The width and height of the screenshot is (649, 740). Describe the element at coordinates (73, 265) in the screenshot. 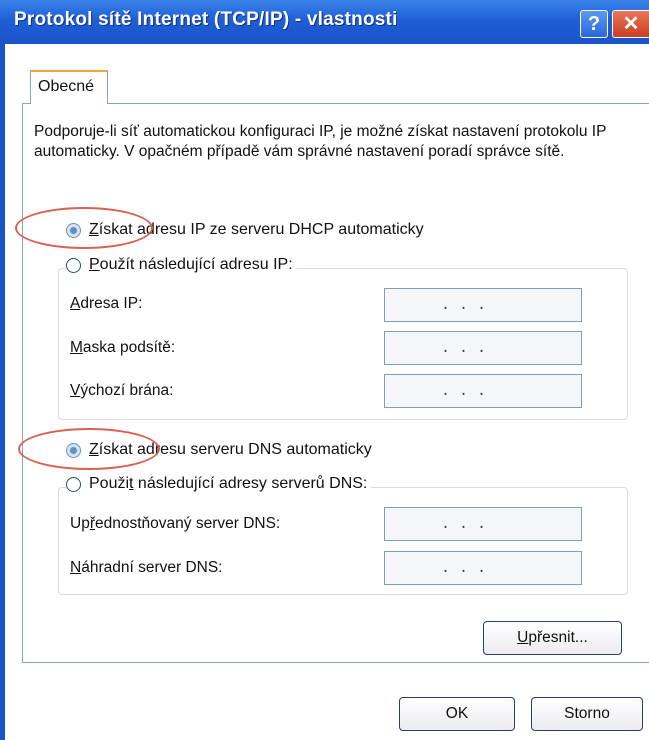

I see `radio-ip-manual-indicator` at that location.